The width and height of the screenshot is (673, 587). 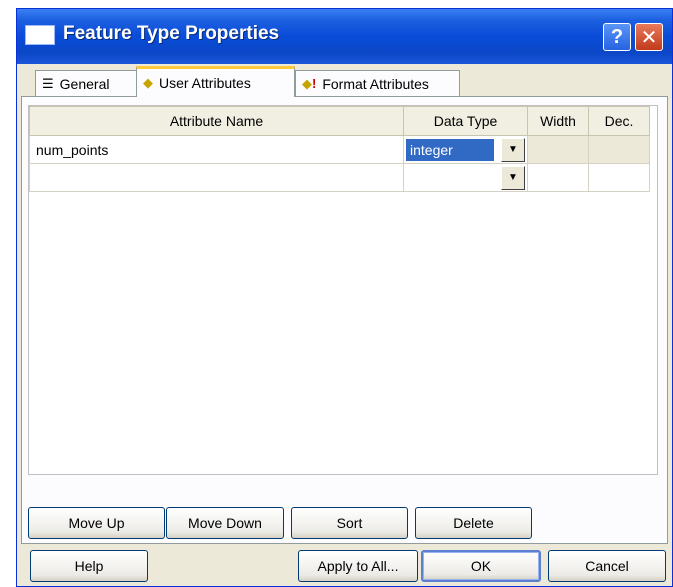 I want to click on delete-button: Delete, so click(x=473, y=523).